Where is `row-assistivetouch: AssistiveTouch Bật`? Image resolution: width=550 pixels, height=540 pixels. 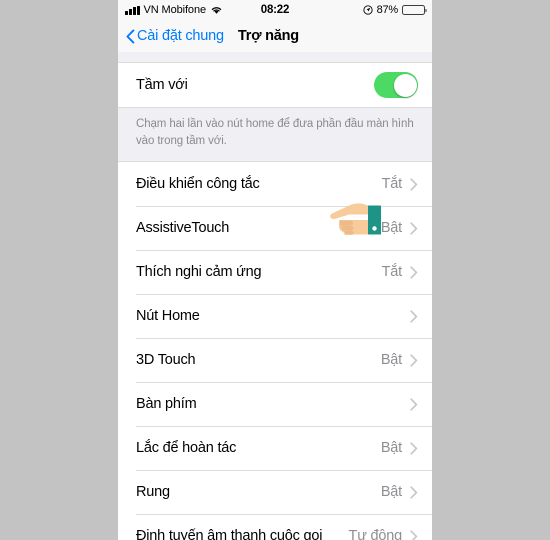
row-assistivetouch: AssistiveTouch Bật is located at coordinates (275, 228).